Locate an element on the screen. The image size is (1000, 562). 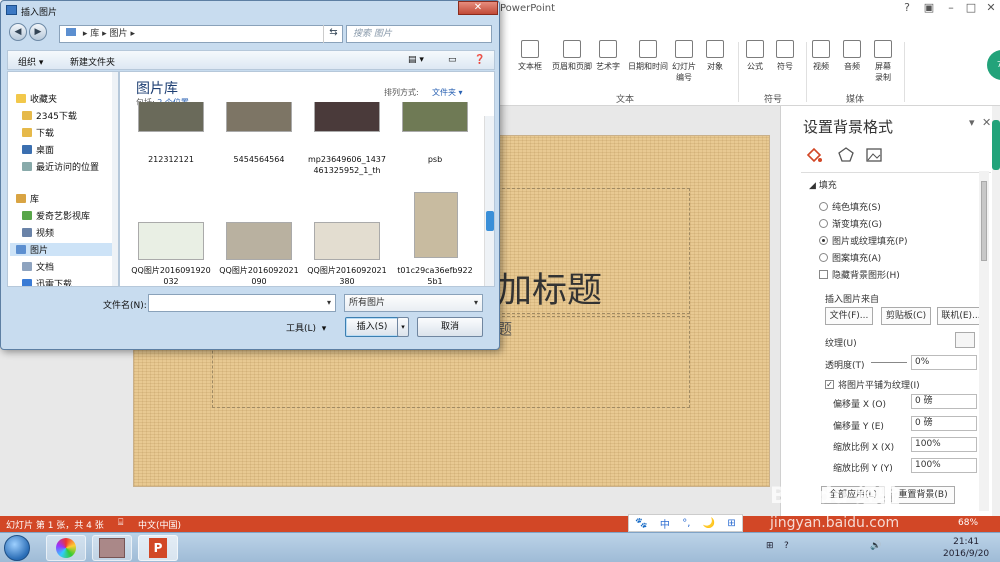
taskbar-app-colorwheel is located at coordinates (66, 548).